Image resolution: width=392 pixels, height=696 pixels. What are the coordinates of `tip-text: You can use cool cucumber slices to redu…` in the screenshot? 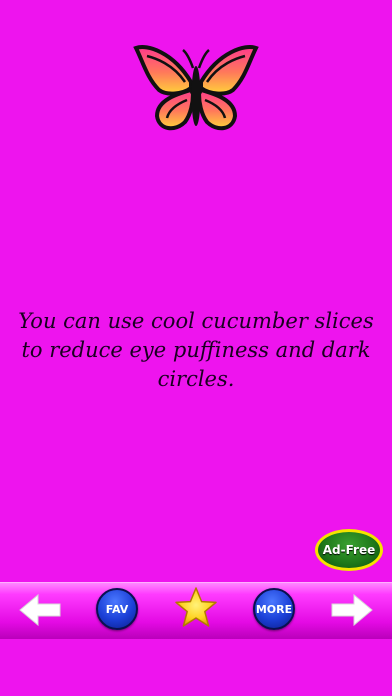 It's located at (196, 350).